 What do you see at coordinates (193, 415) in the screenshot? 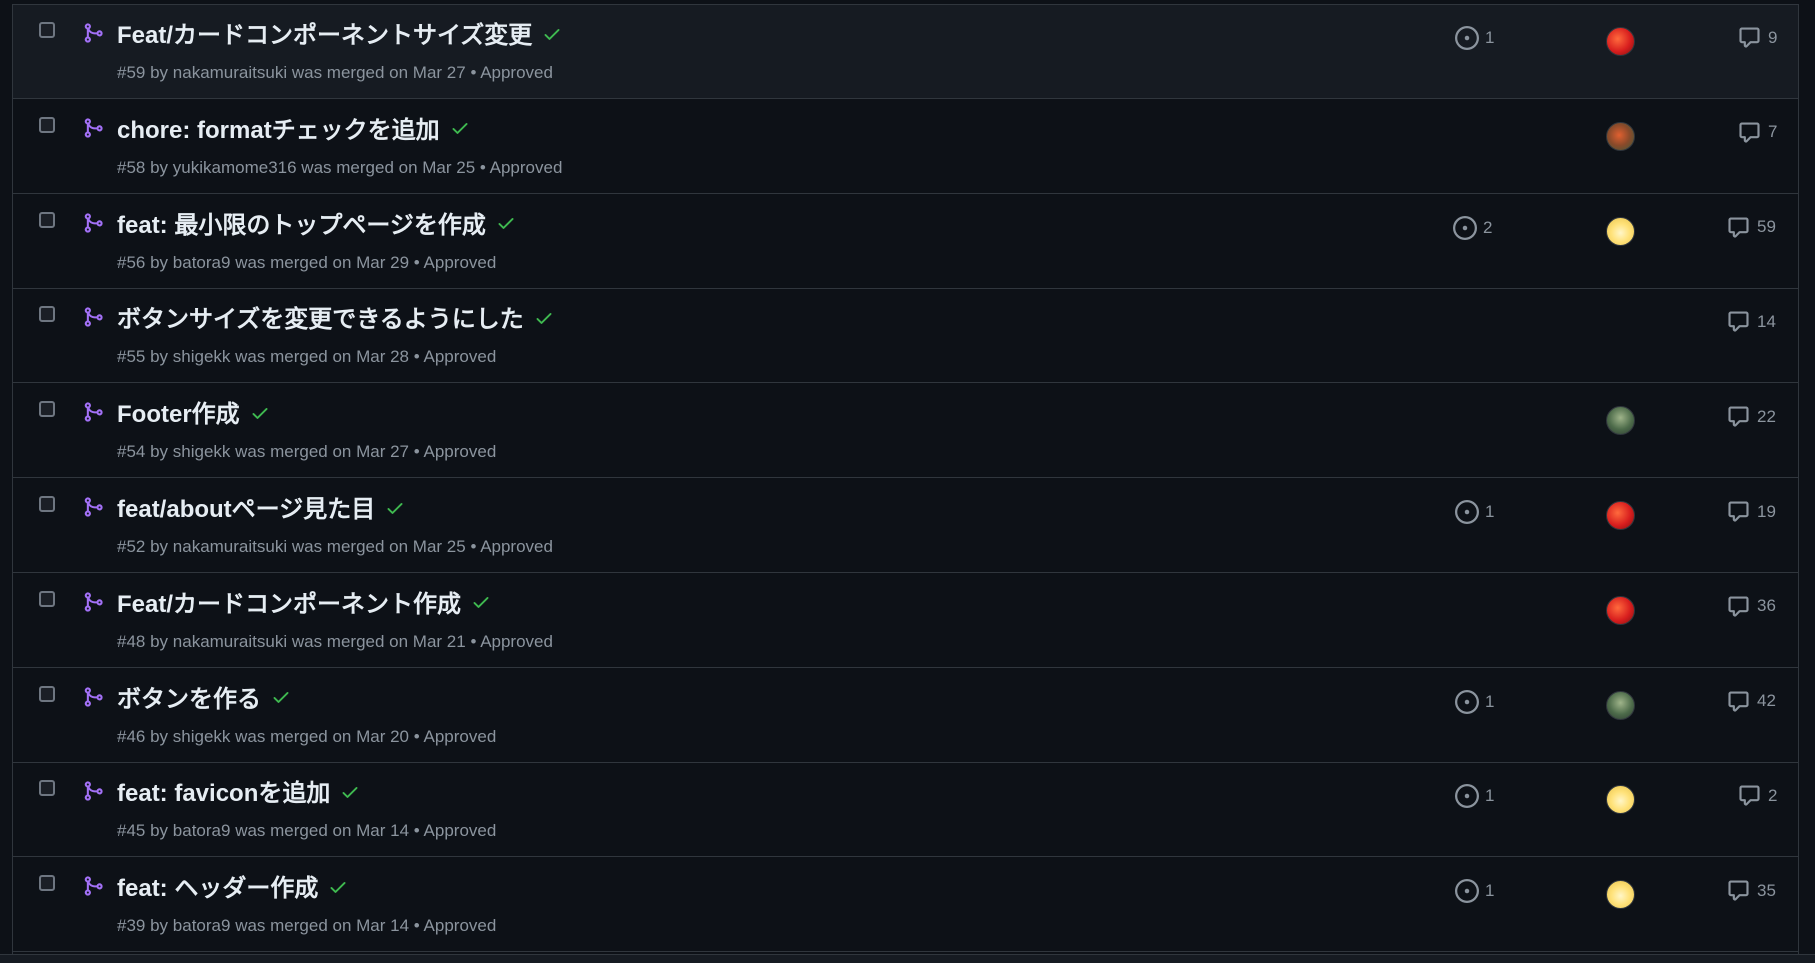
I see `pull-request-title-link: Footer作成` at bounding box center [193, 415].